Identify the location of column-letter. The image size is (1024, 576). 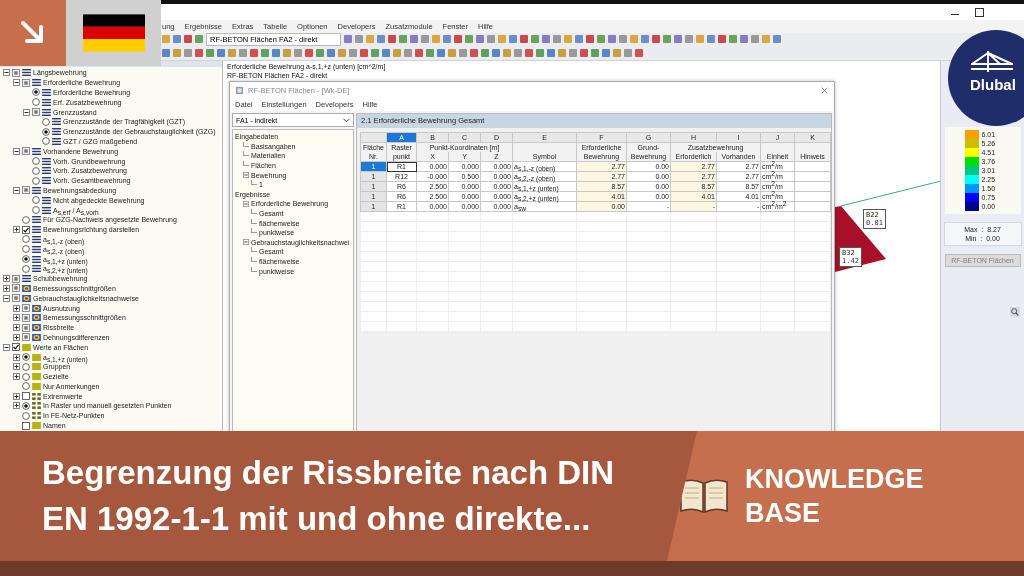
(373, 137).